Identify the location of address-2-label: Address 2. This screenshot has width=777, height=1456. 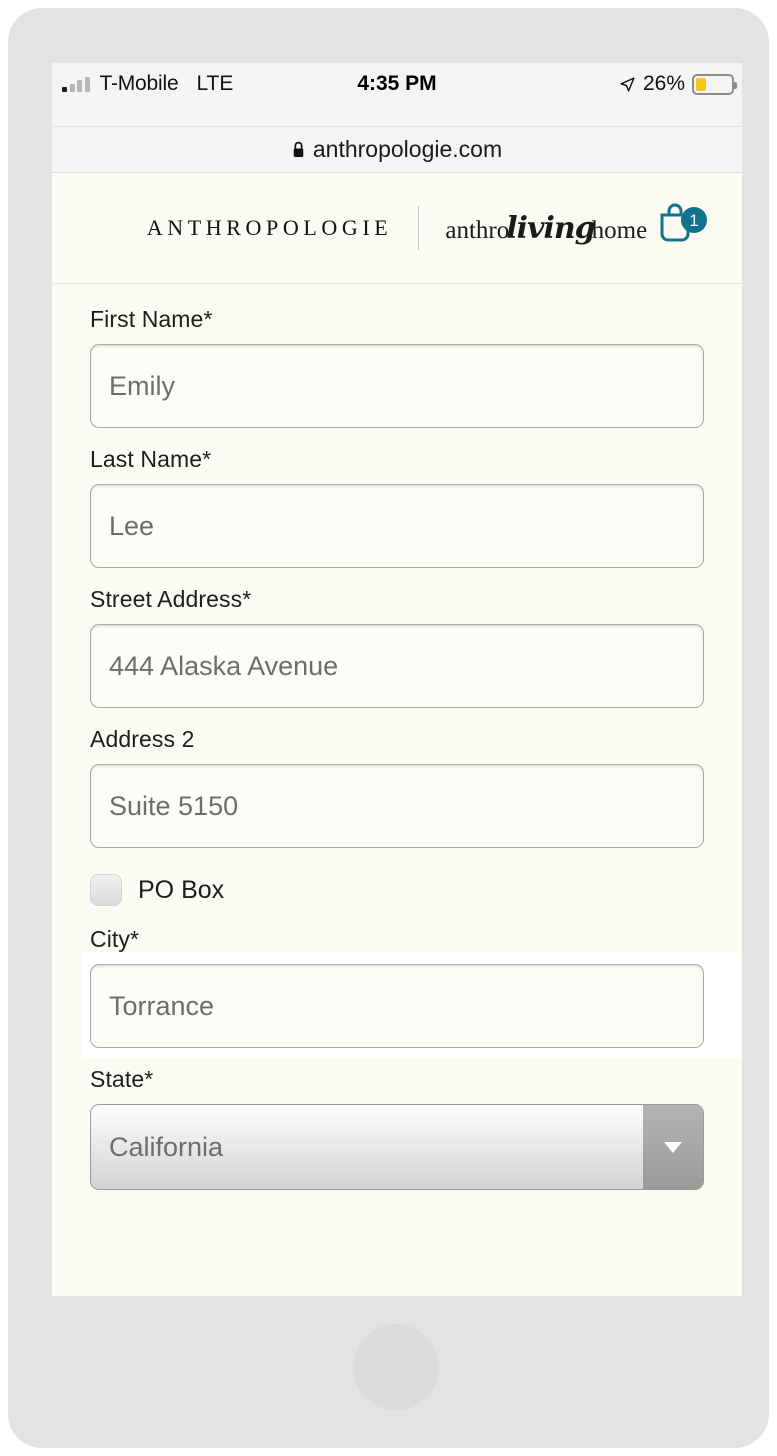
(142, 739).